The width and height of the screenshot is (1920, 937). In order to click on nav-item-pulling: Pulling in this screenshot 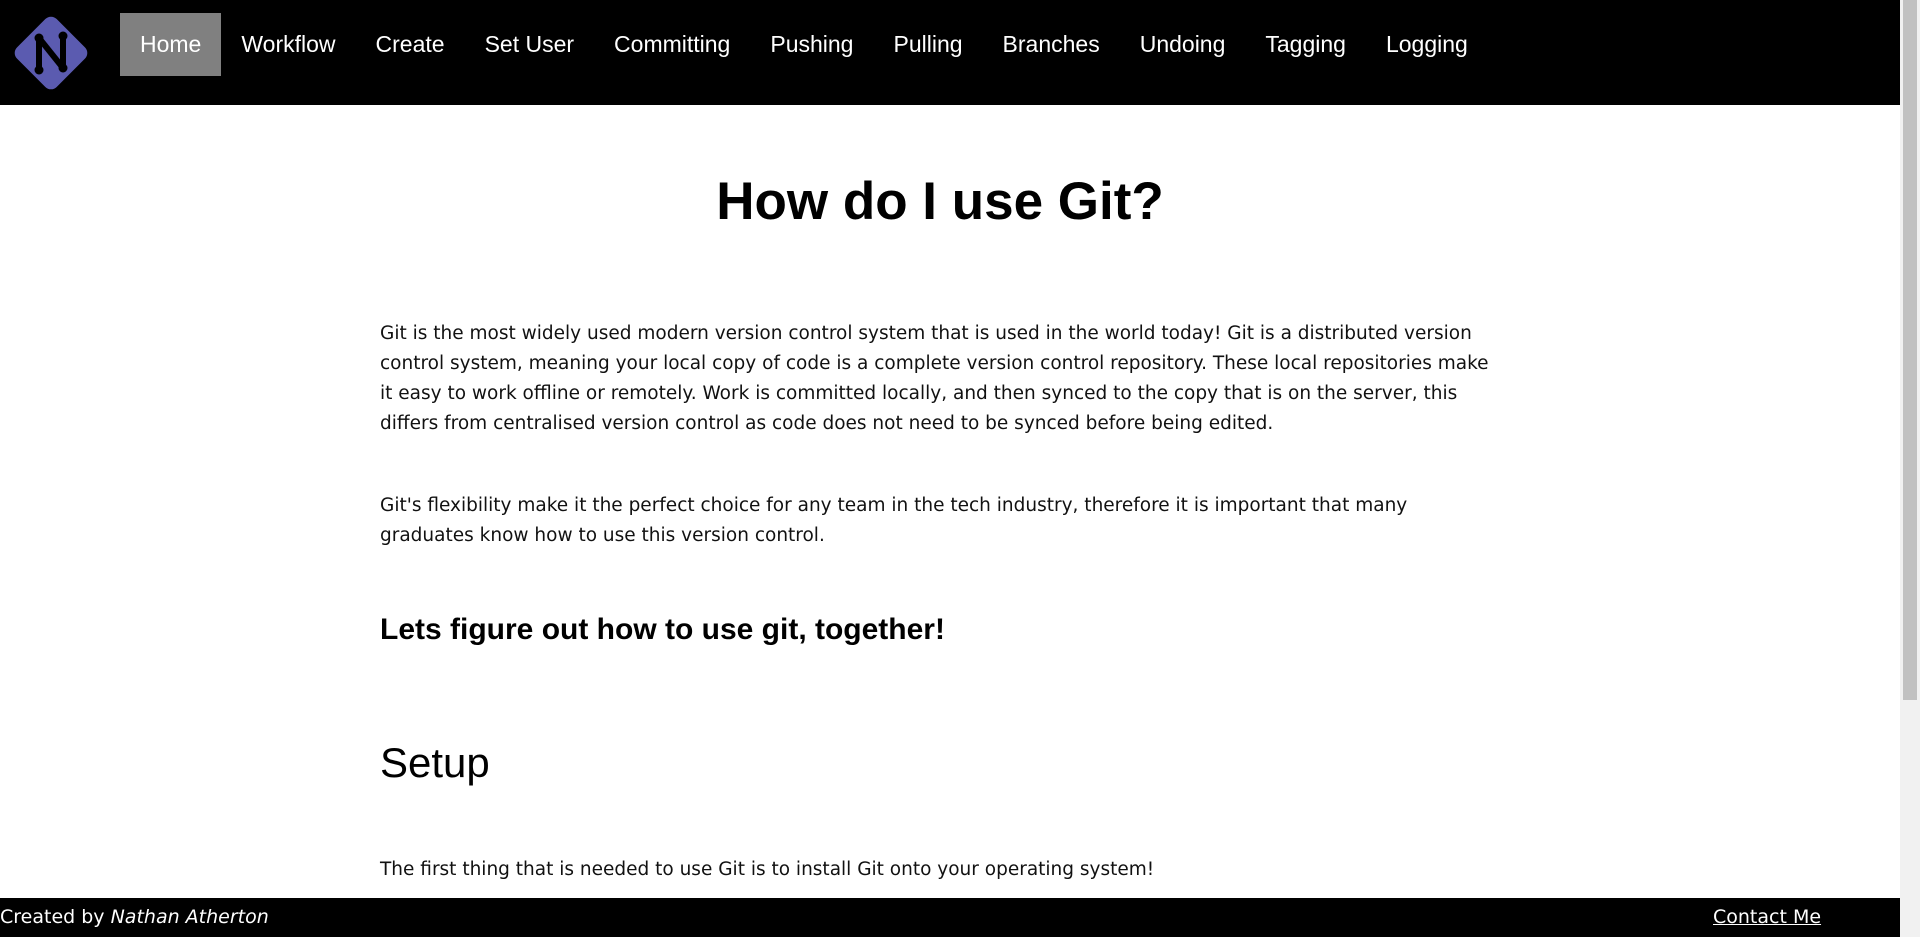, I will do `click(927, 44)`.